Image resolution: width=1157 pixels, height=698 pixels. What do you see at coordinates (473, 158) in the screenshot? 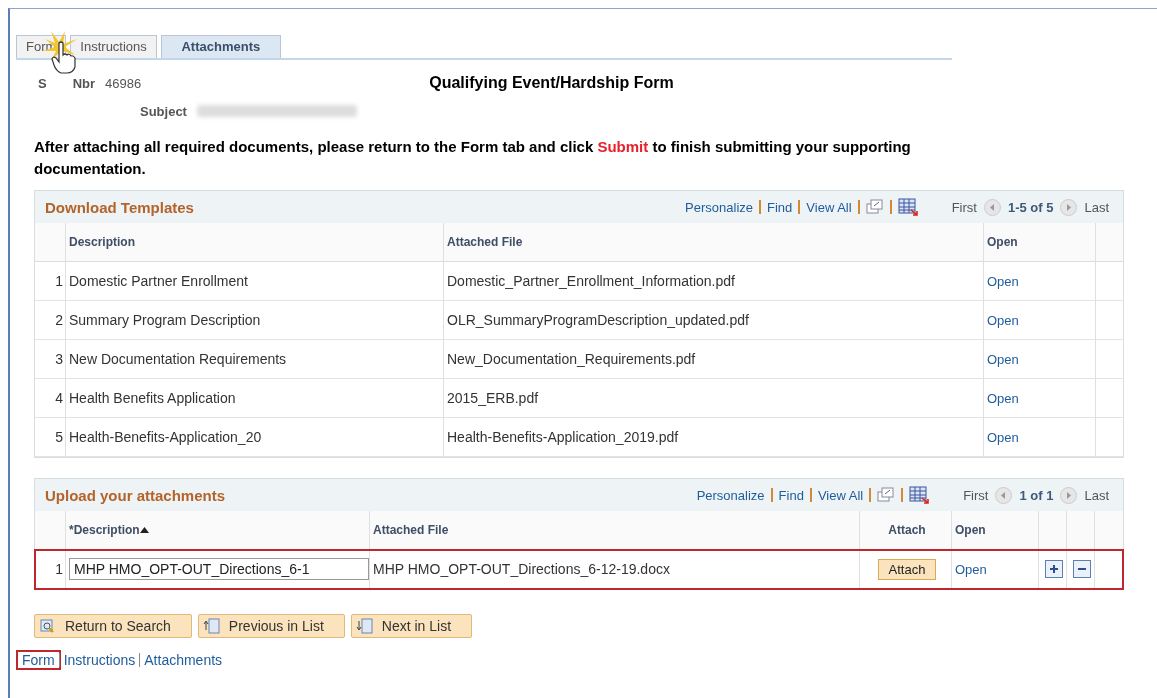
I see `instruction-text: After attaching all required documents, please return to the Form tab and click Submit to finish submitting your supporting documentation.` at bounding box center [473, 158].